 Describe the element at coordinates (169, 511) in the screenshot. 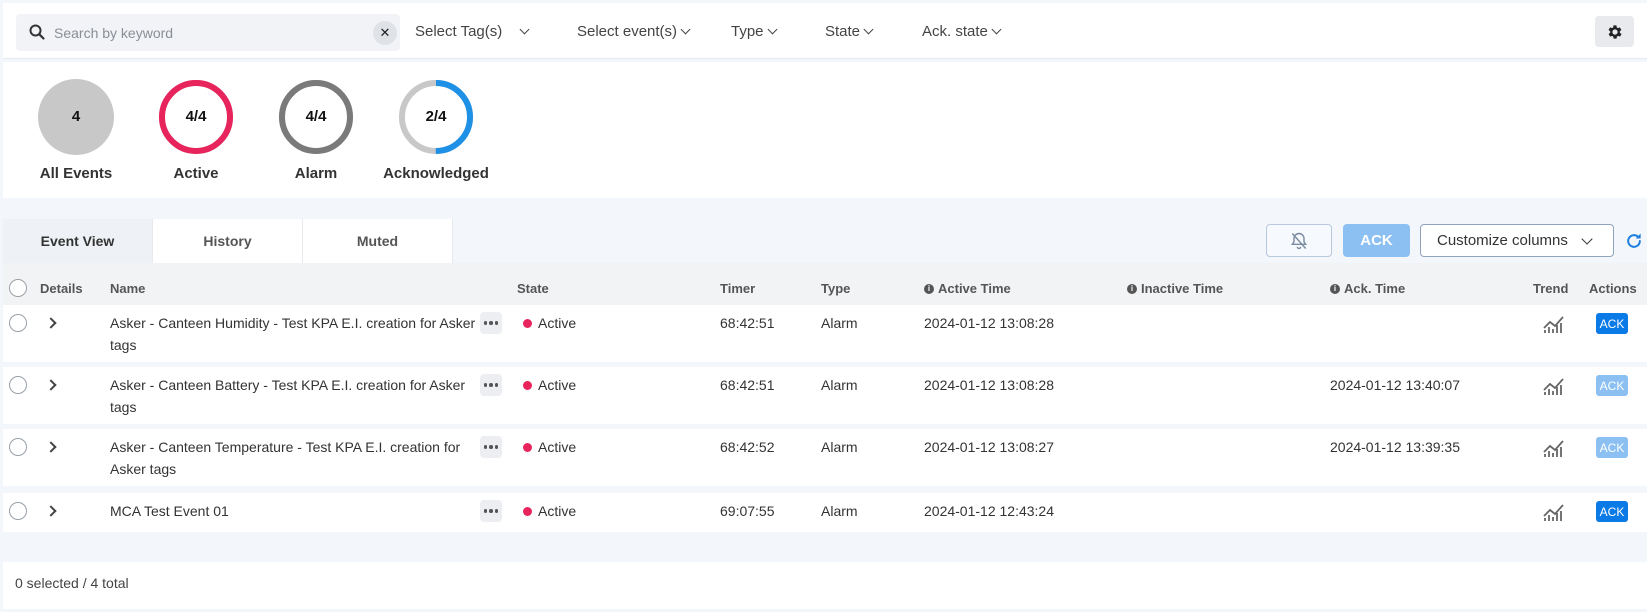

I see `event-name: MCA Test Event 01` at that location.